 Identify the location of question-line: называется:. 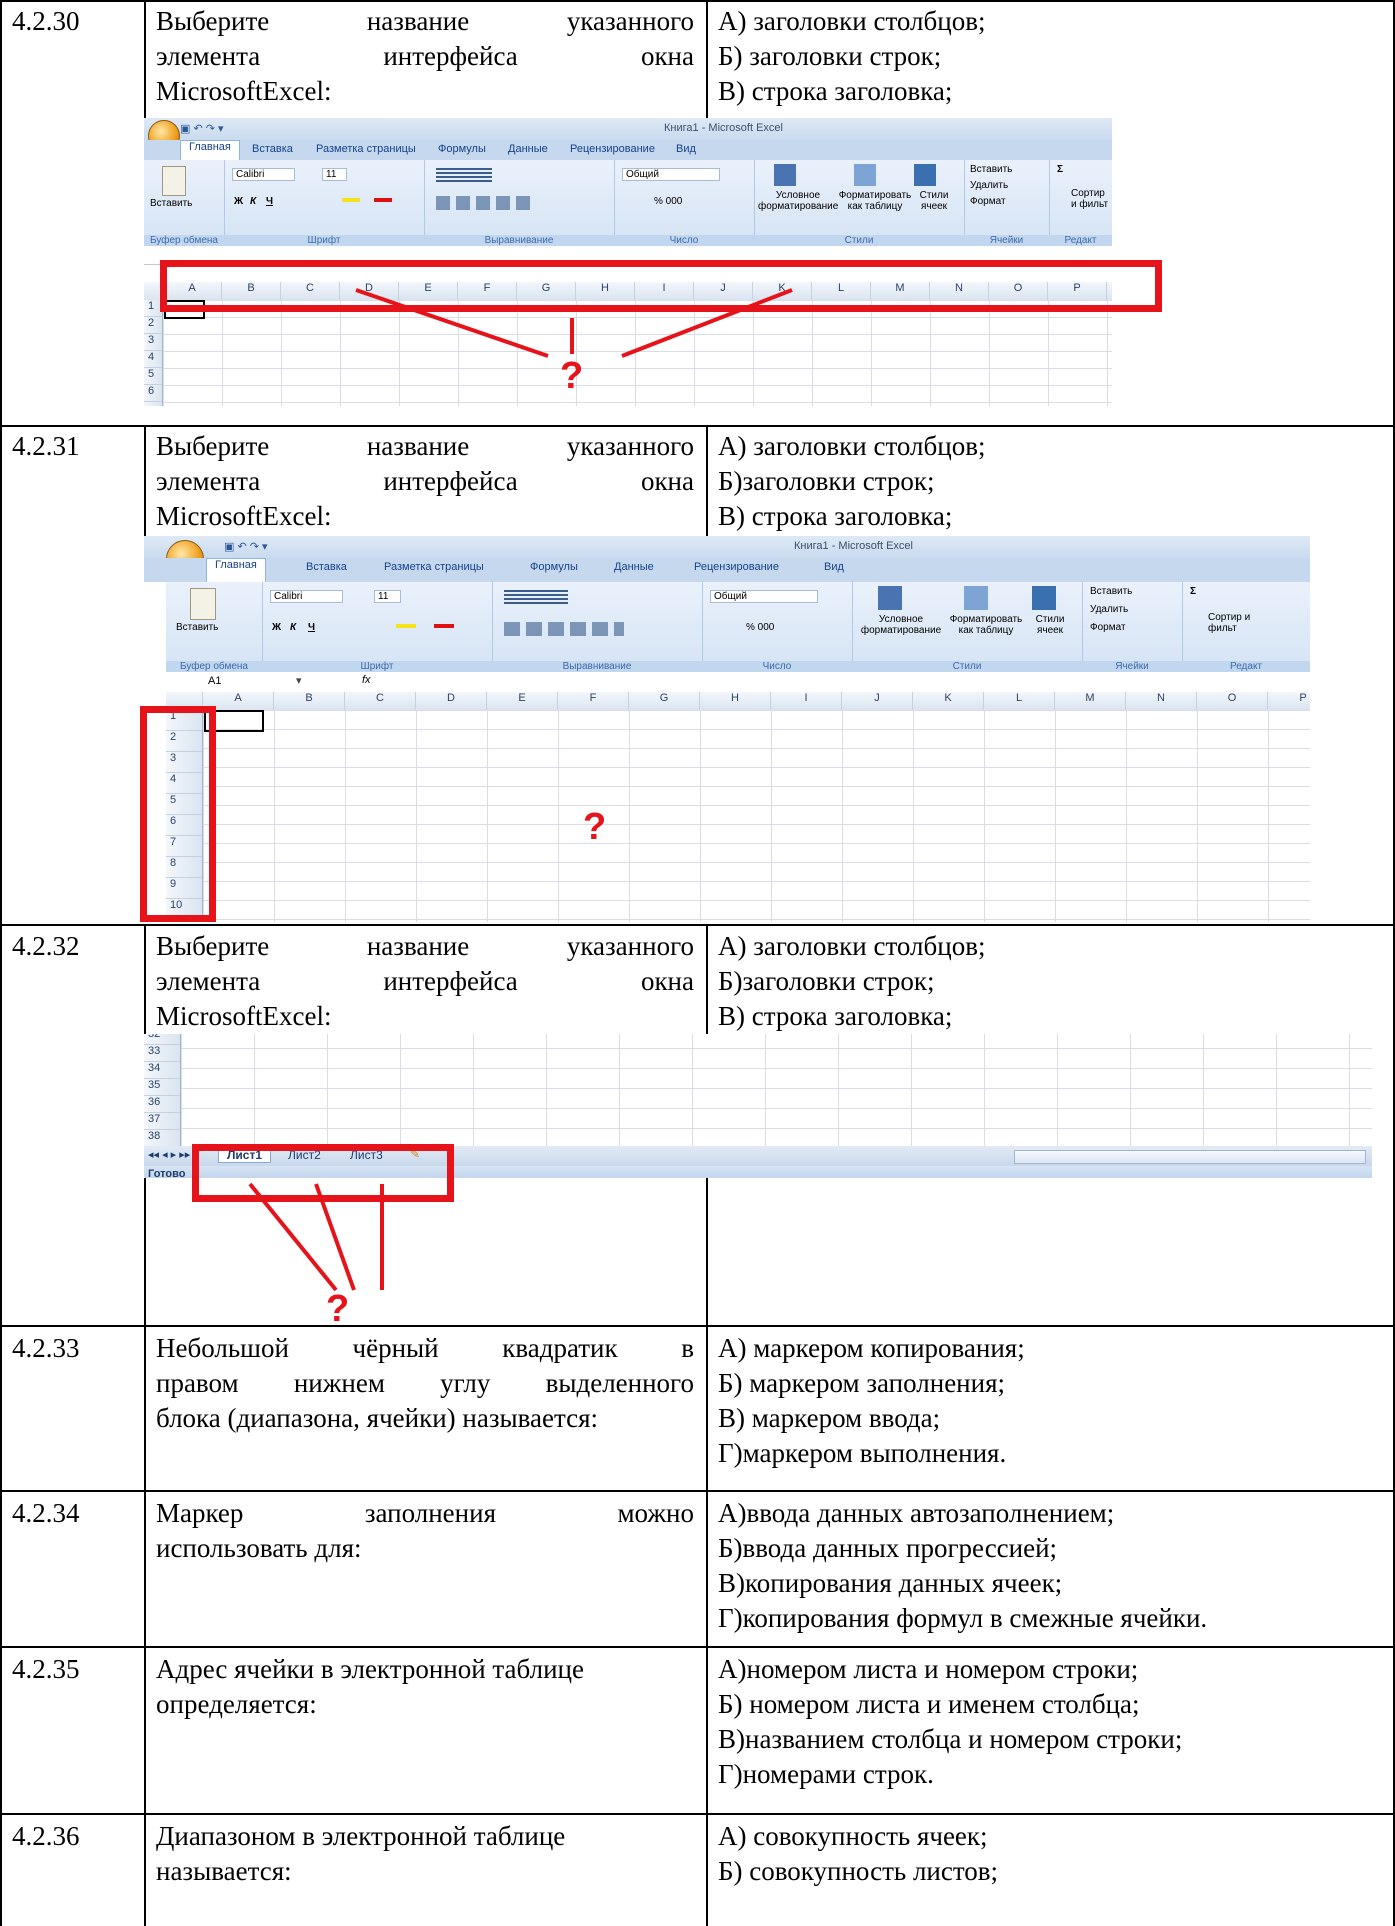
(224, 1871).